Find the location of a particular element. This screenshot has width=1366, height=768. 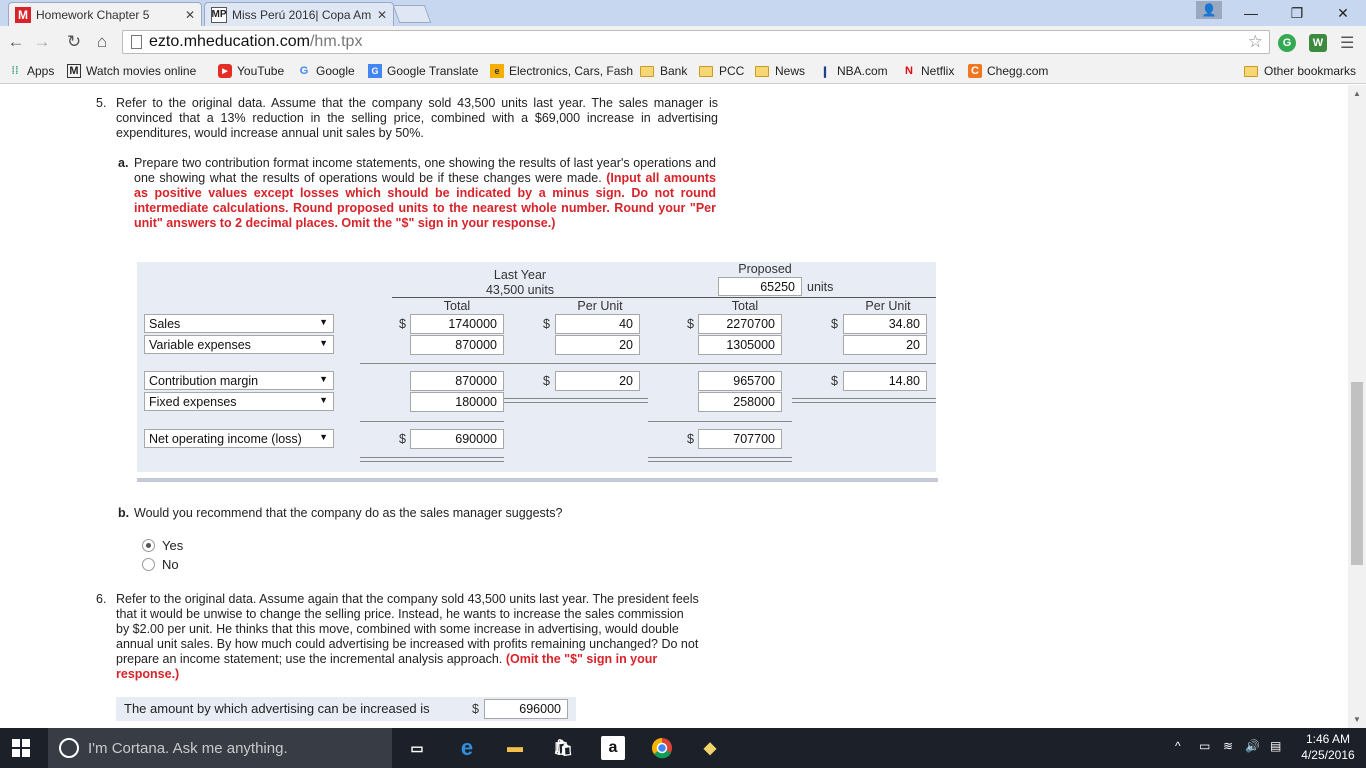

battery-icon: ▭ is located at coordinates (1204, 746).